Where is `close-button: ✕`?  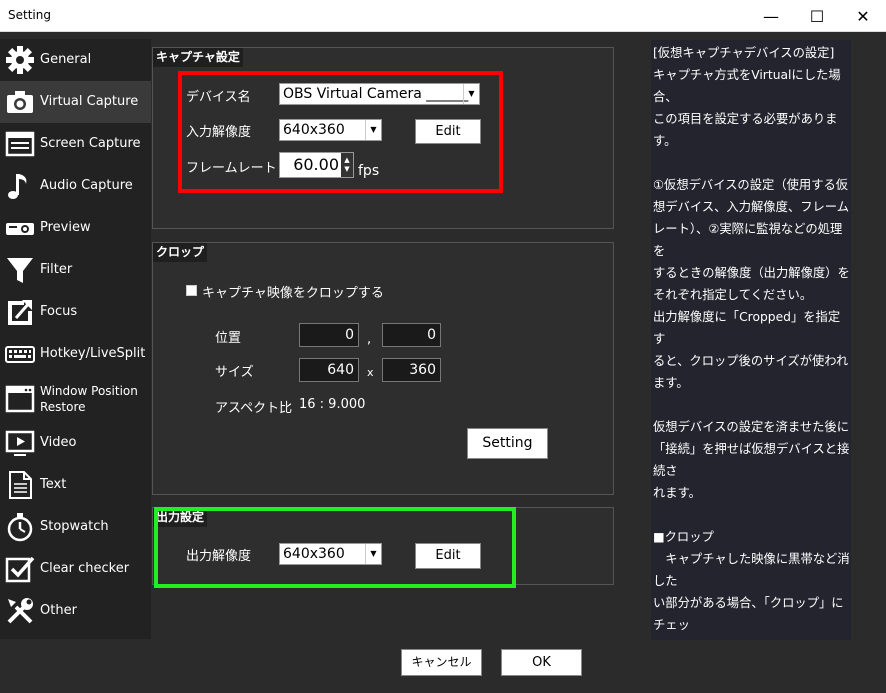 close-button: ✕ is located at coordinates (863, 16).